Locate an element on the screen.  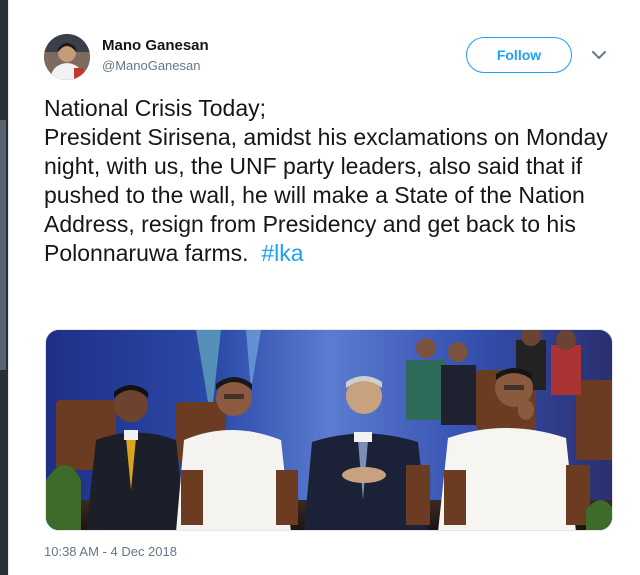
tweet-header: Mano Ganesan @ManoGanesan Follow is located at coordinates (339, 59).